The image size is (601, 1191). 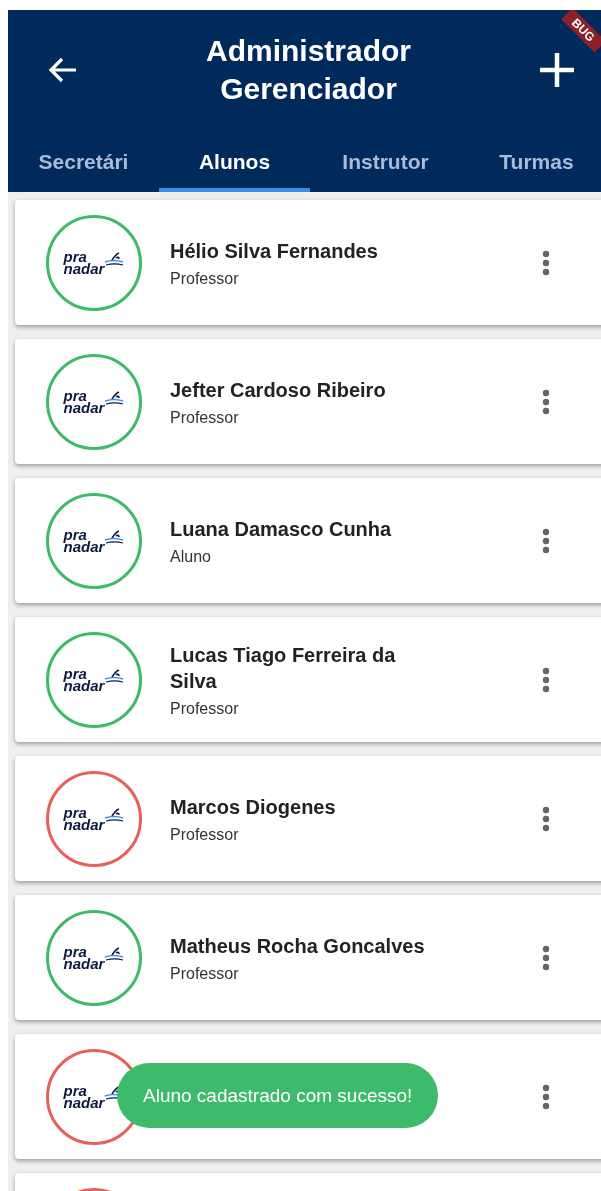 I want to click on person-card: pra nadar Lucas Tiago Ferreira da Silva Professor, so click(x=308, y=679).